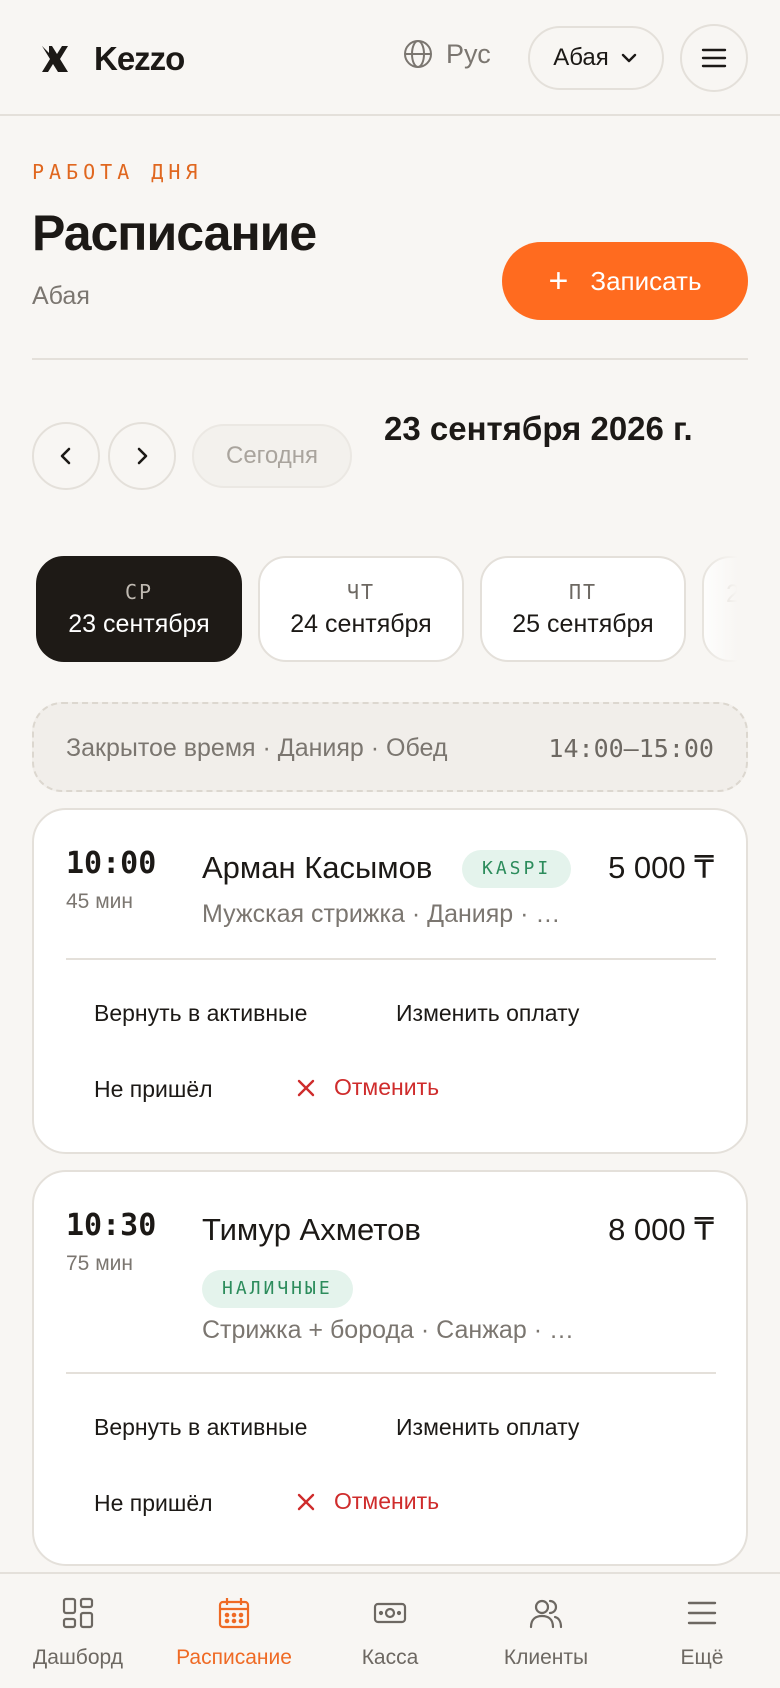 Image resolution: width=780 pixels, height=1688 pixels. I want to click on section-eyebrow: РАБОТА ДНЯ, so click(117, 172).